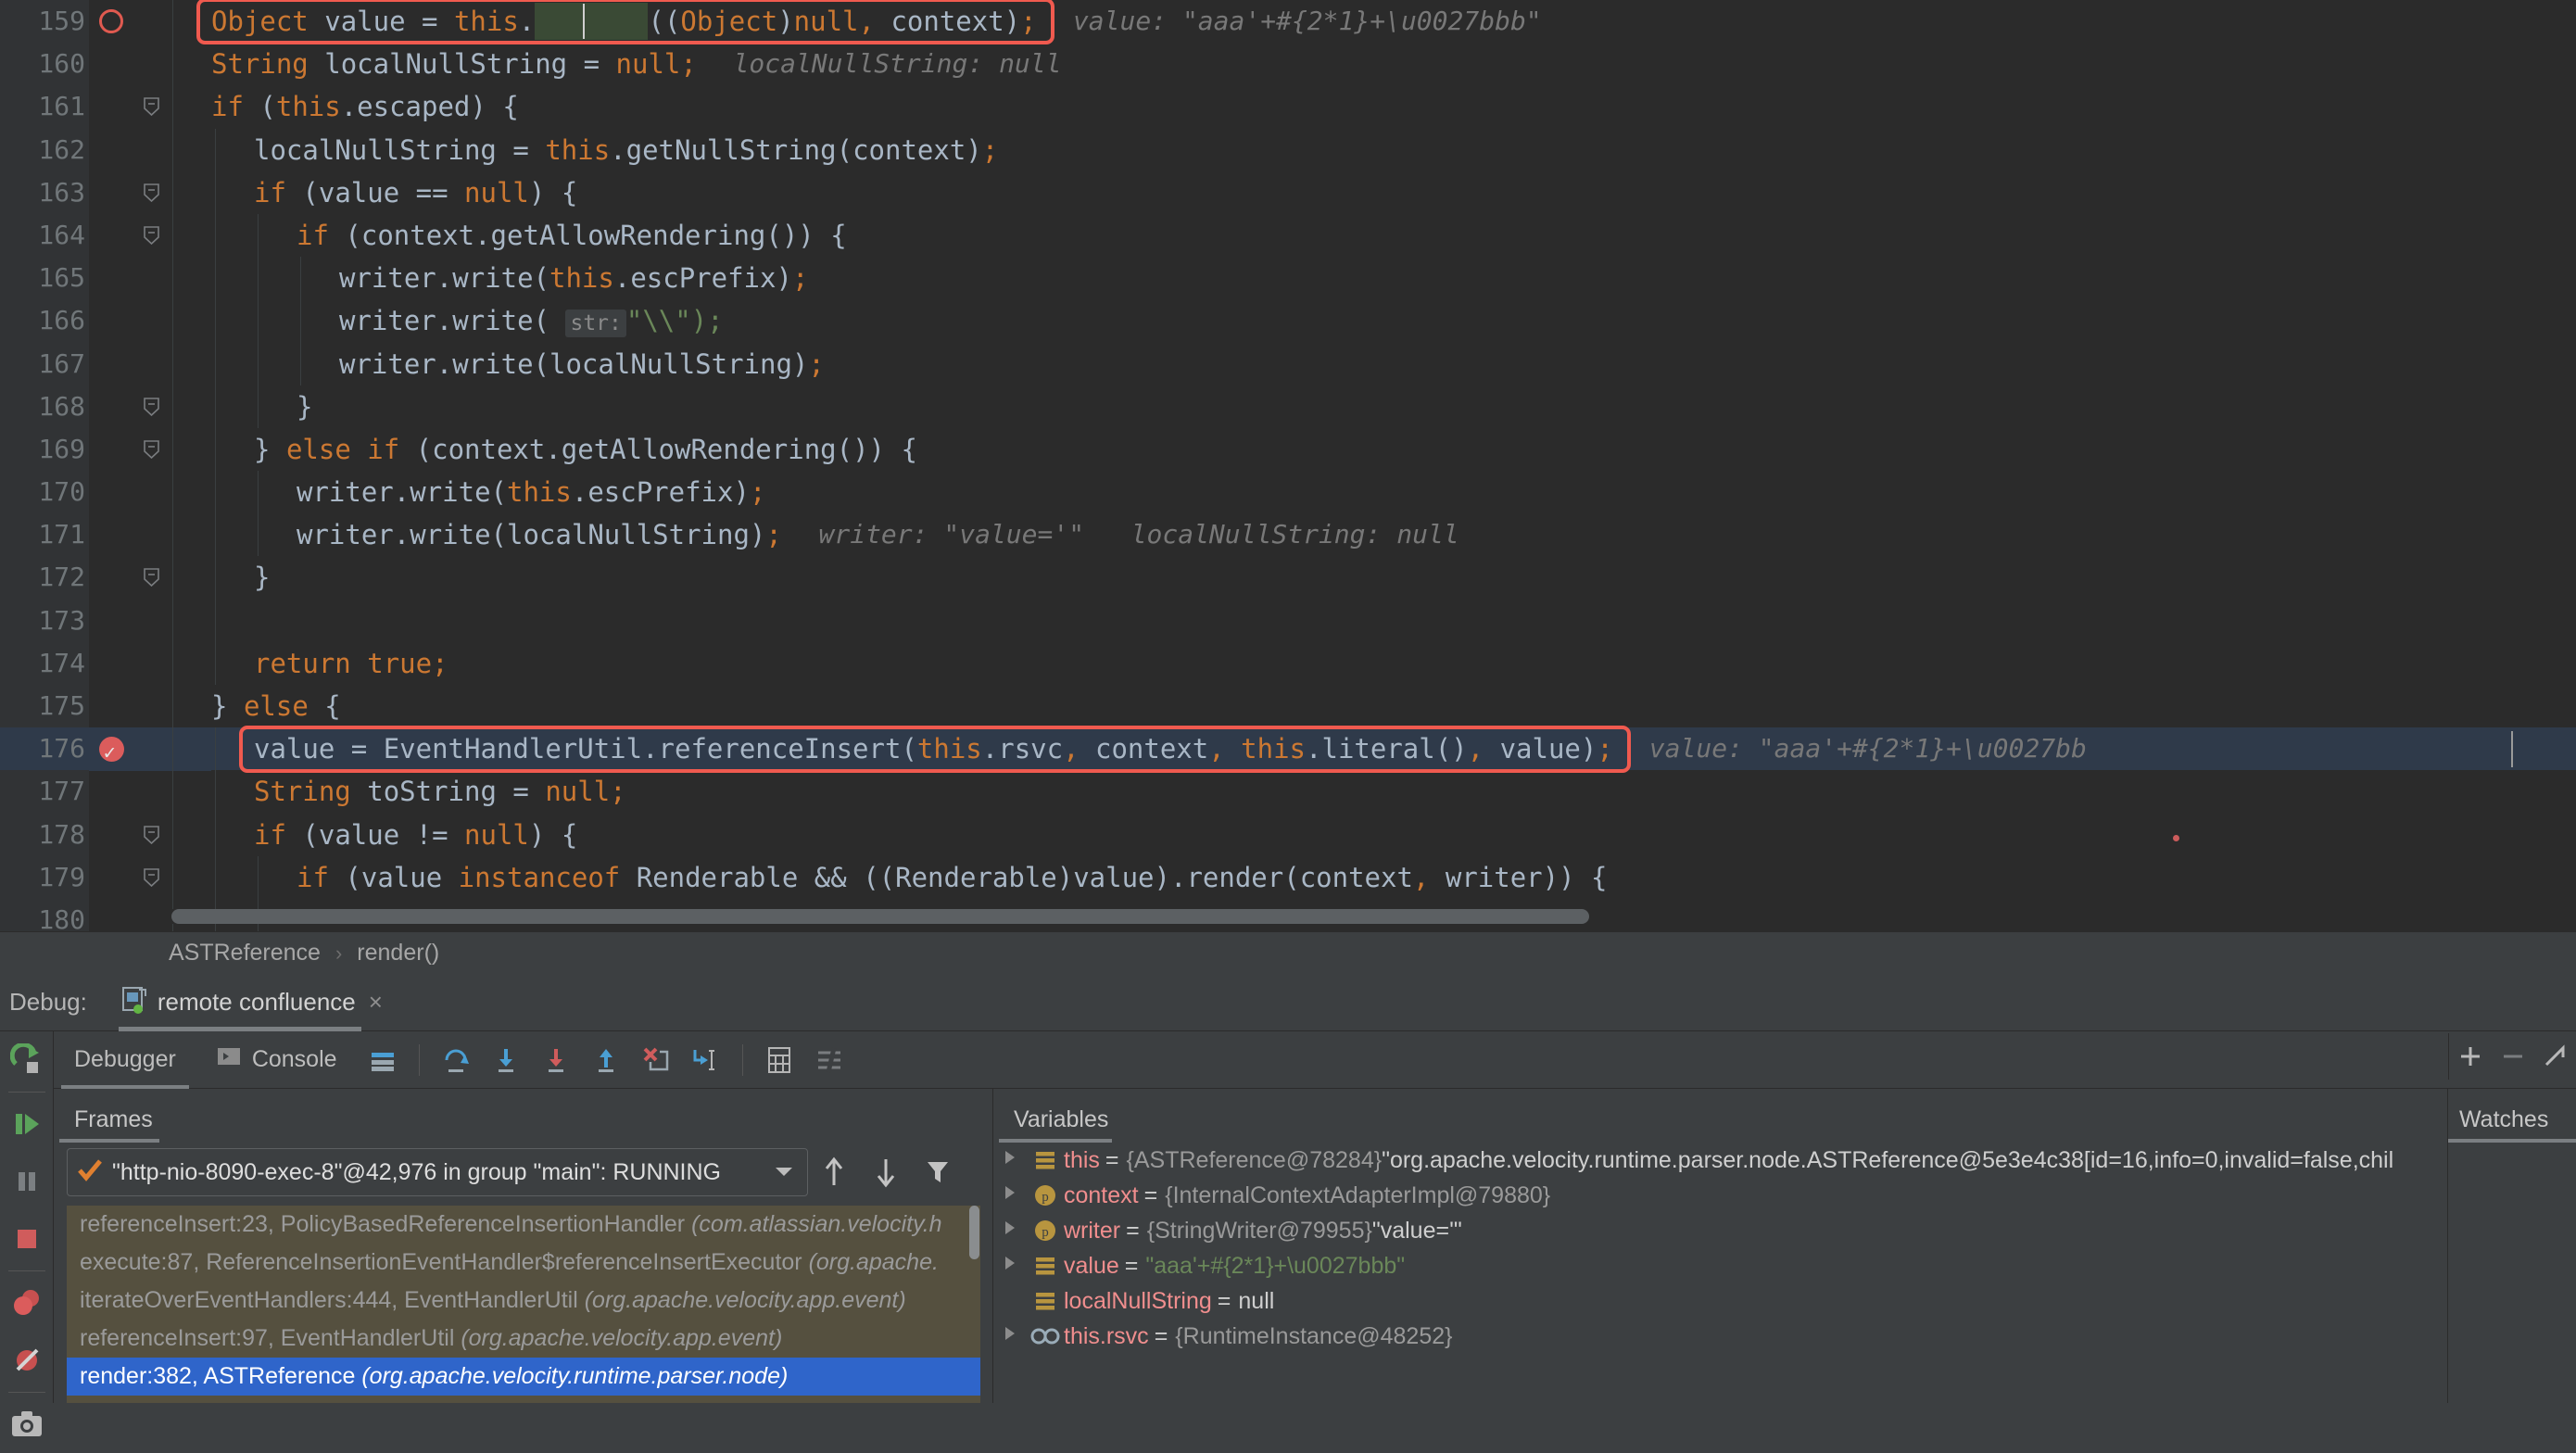  Describe the element at coordinates (456, 1060) in the screenshot. I see `step-over-icon` at that location.